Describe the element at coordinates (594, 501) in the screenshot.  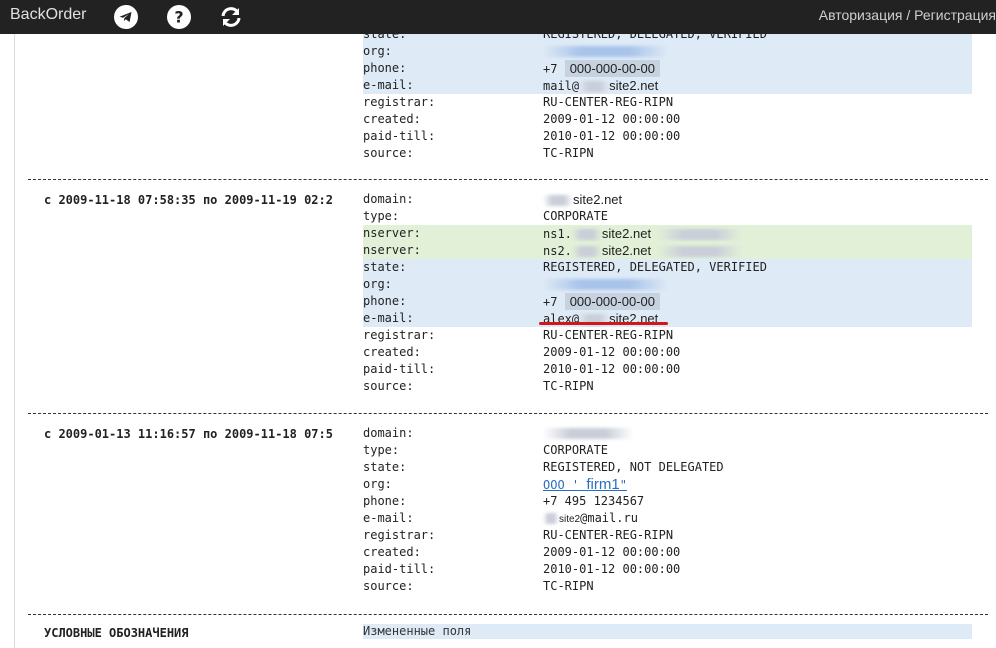
I see `value-text: +7 495 1234567` at that location.